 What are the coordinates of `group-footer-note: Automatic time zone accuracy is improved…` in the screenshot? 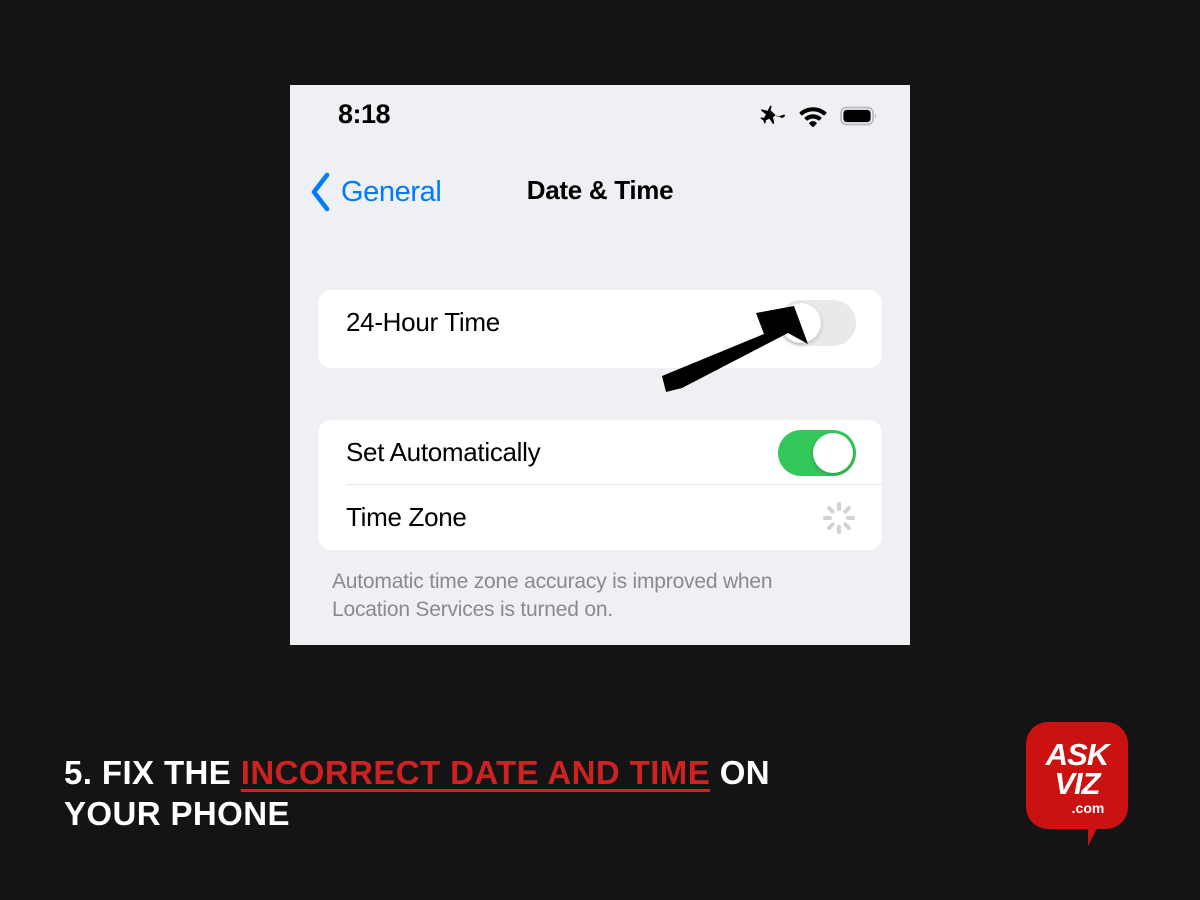 It's located at (552, 595).